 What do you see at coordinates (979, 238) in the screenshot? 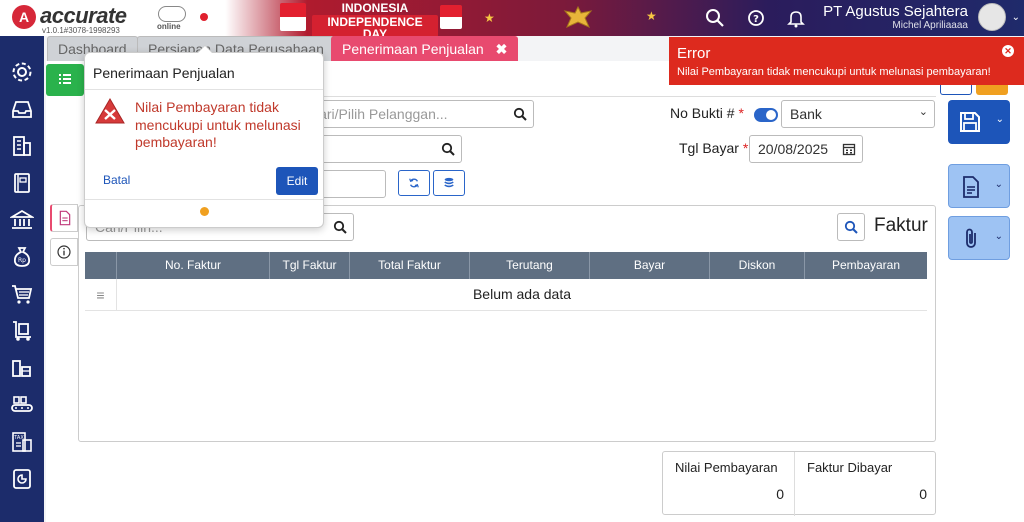
I see `attachment-button: ⌄` at bounding box center [979, 238].